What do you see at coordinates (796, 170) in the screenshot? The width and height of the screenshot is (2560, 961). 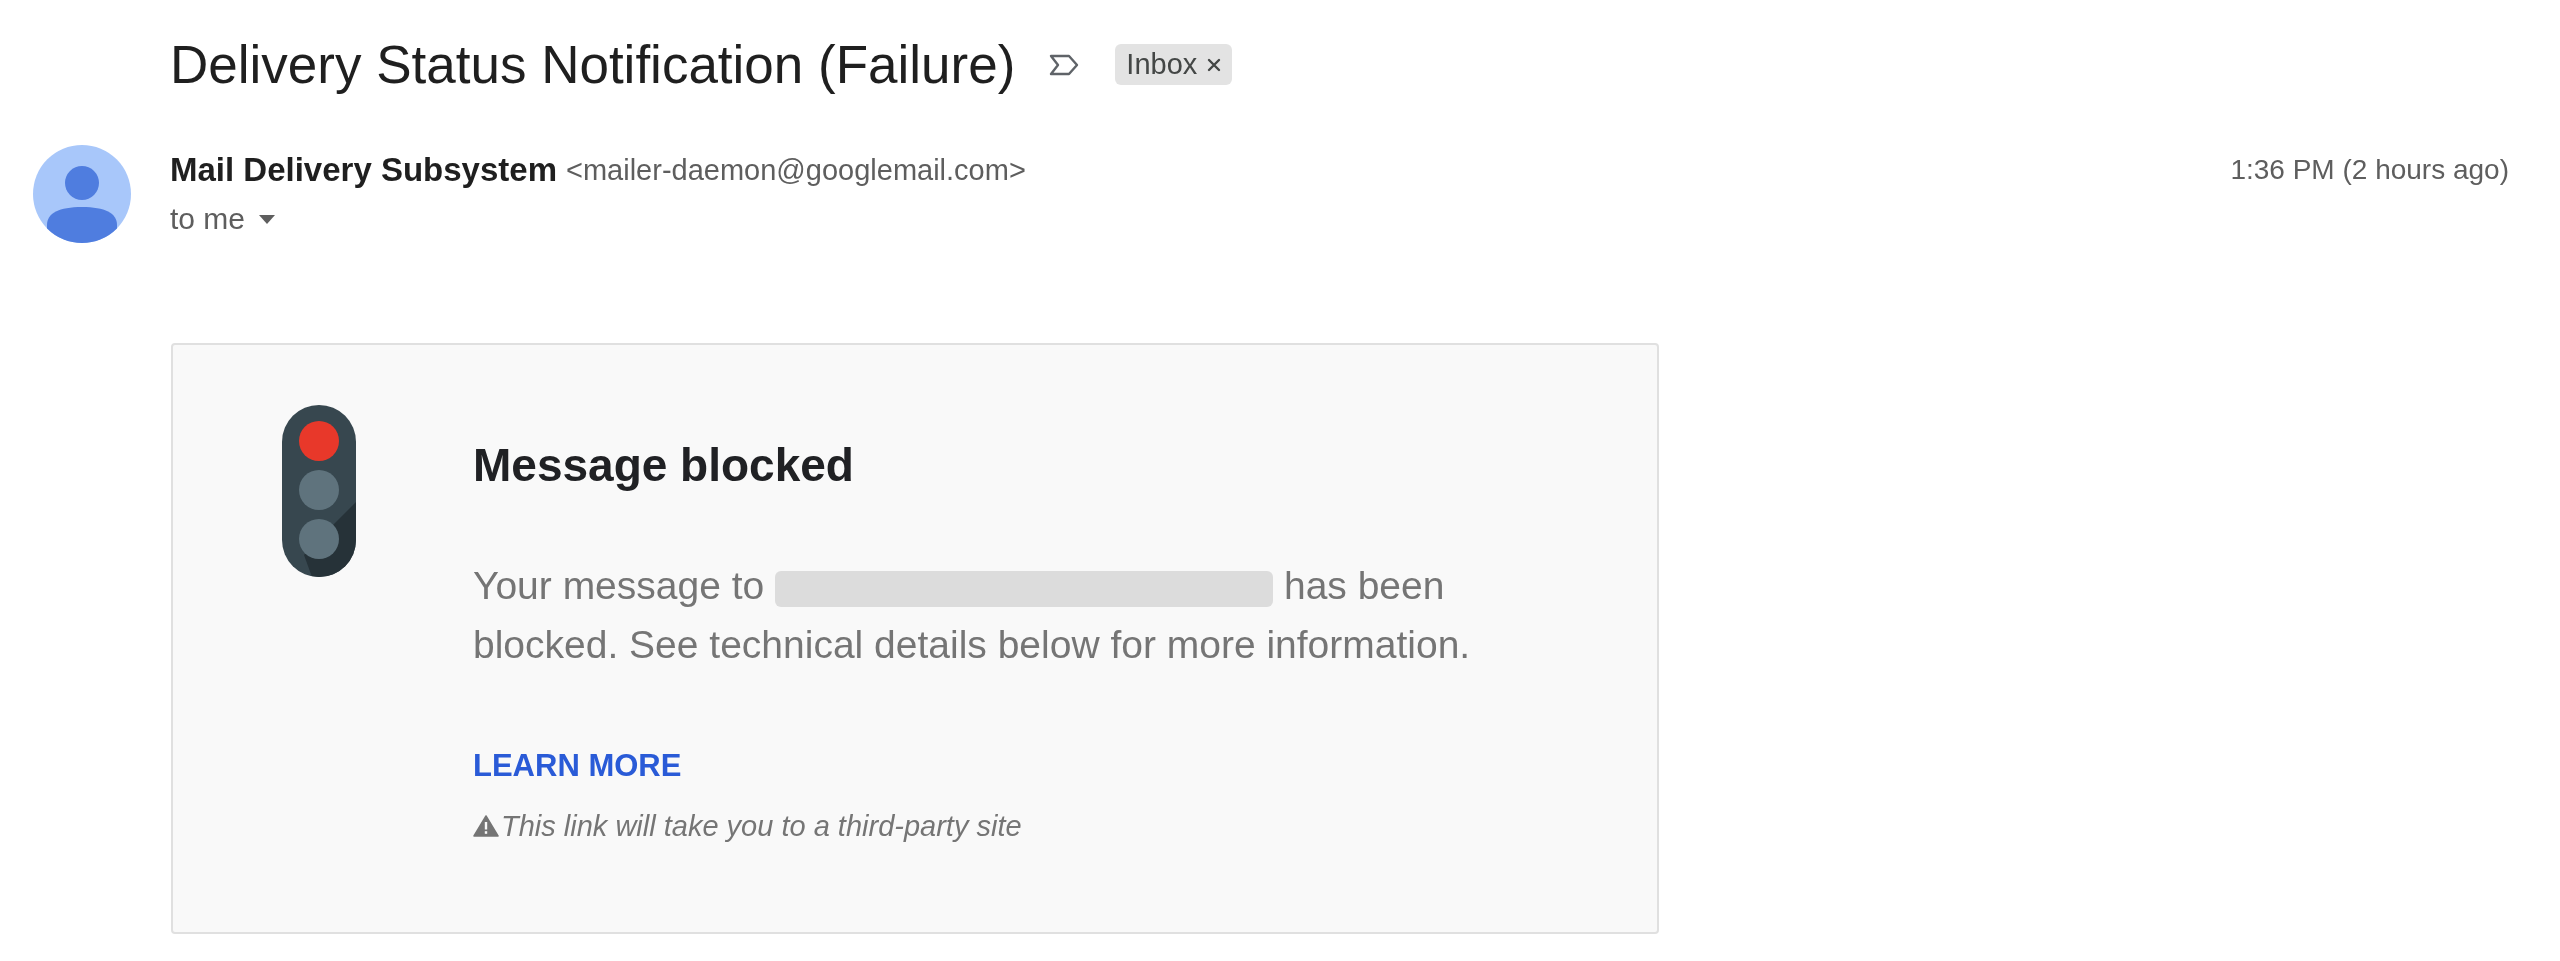 I see `sender-email: <mailer-daemon@googlemail.com>` at bounding box center [796, 170].